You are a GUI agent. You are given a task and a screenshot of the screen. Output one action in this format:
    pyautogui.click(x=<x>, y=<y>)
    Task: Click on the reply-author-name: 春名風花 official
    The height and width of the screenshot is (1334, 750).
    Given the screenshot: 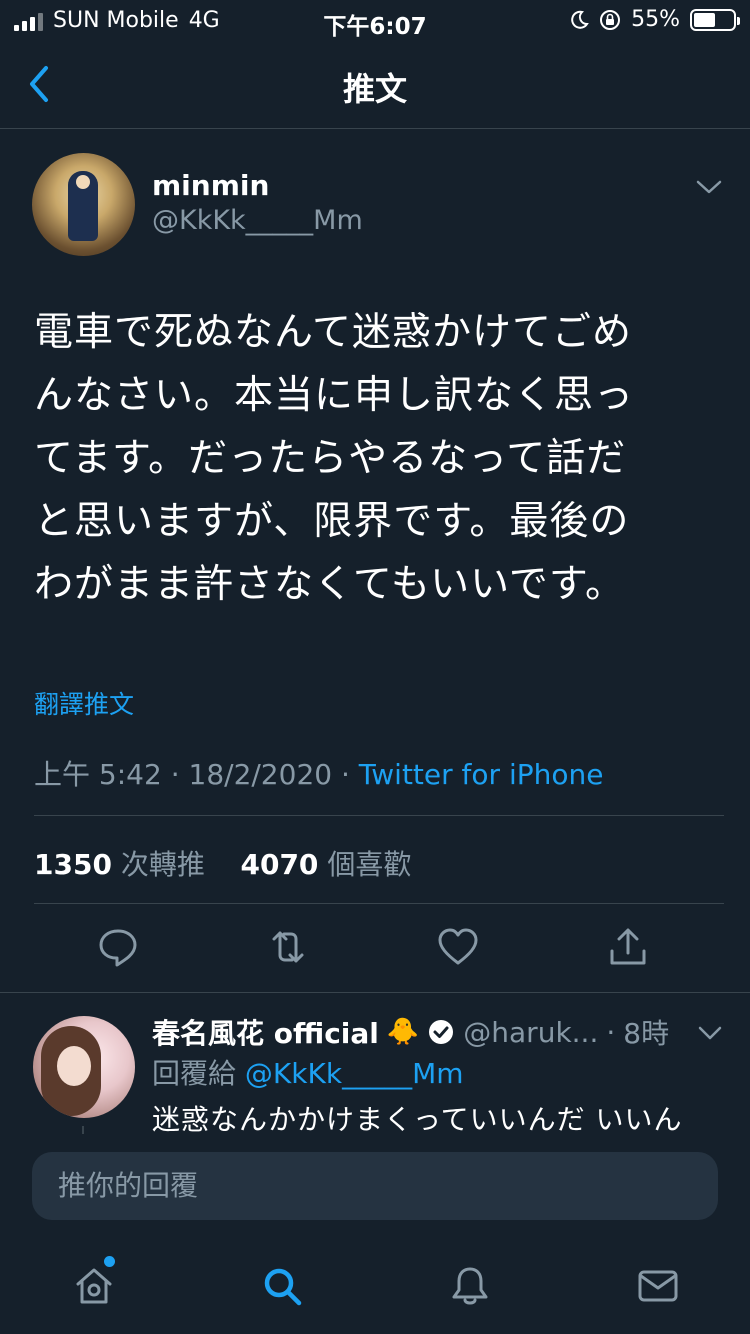 What is the action you would take?
    pyautogui.click(x=265, y=1032)
    